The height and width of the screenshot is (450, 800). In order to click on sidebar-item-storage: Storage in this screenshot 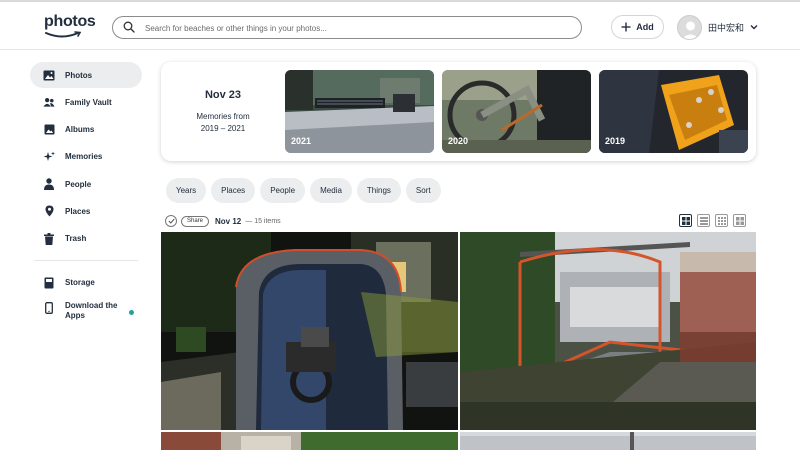, I will do `click(86, 283)`.